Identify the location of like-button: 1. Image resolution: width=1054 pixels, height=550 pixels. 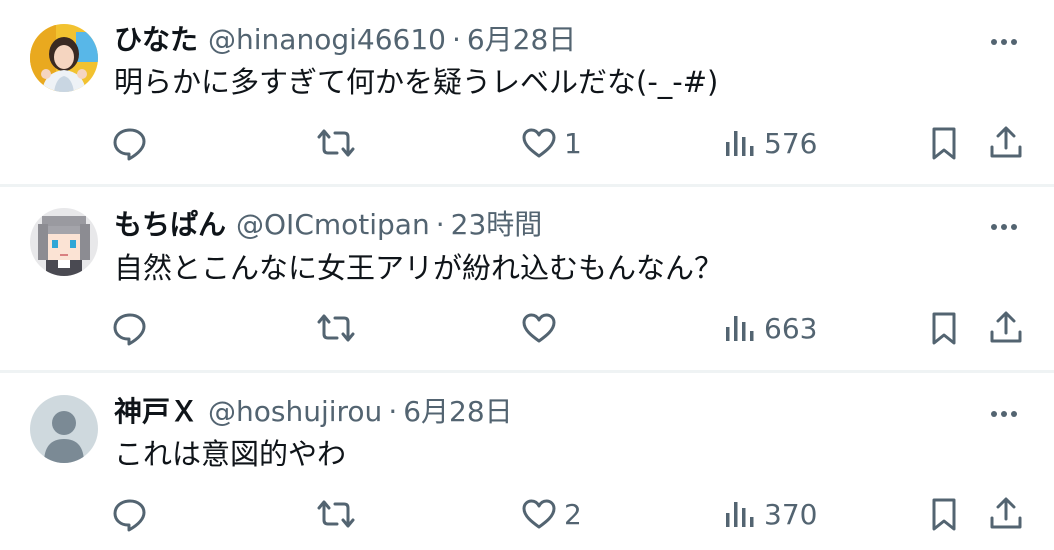
(551, 143).